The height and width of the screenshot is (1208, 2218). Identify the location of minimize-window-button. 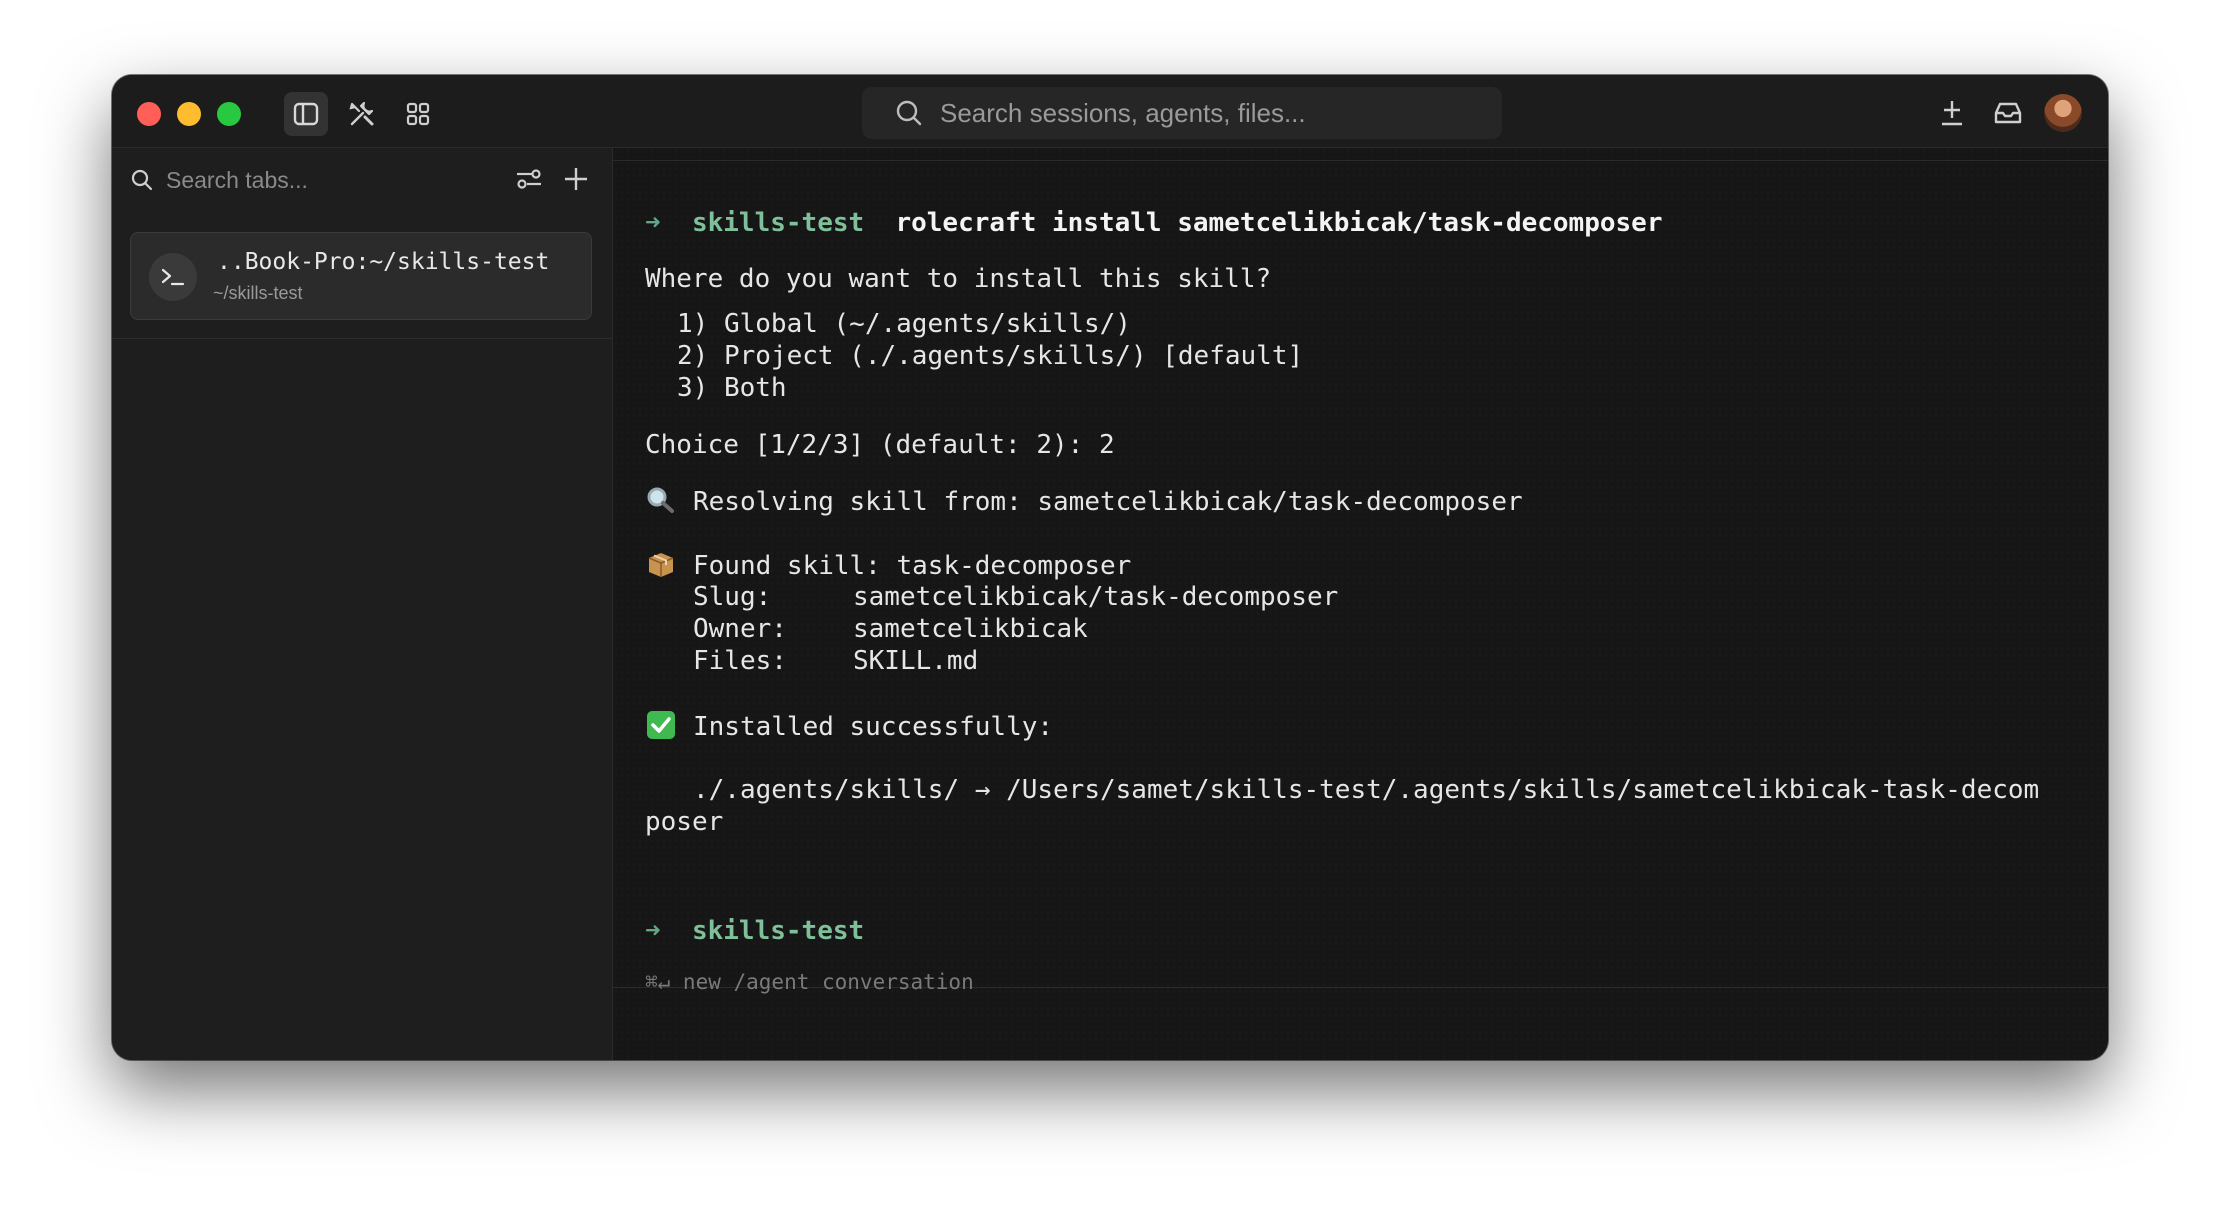
(189, 114).